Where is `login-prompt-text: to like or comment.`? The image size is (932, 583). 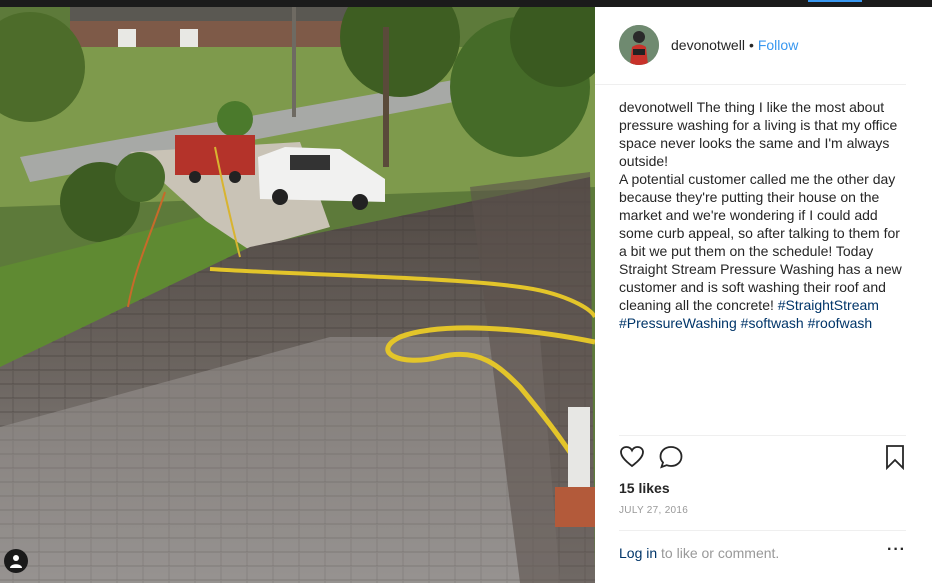
login-prompt-text: to like or comment. is located at coordinates (720, 553).